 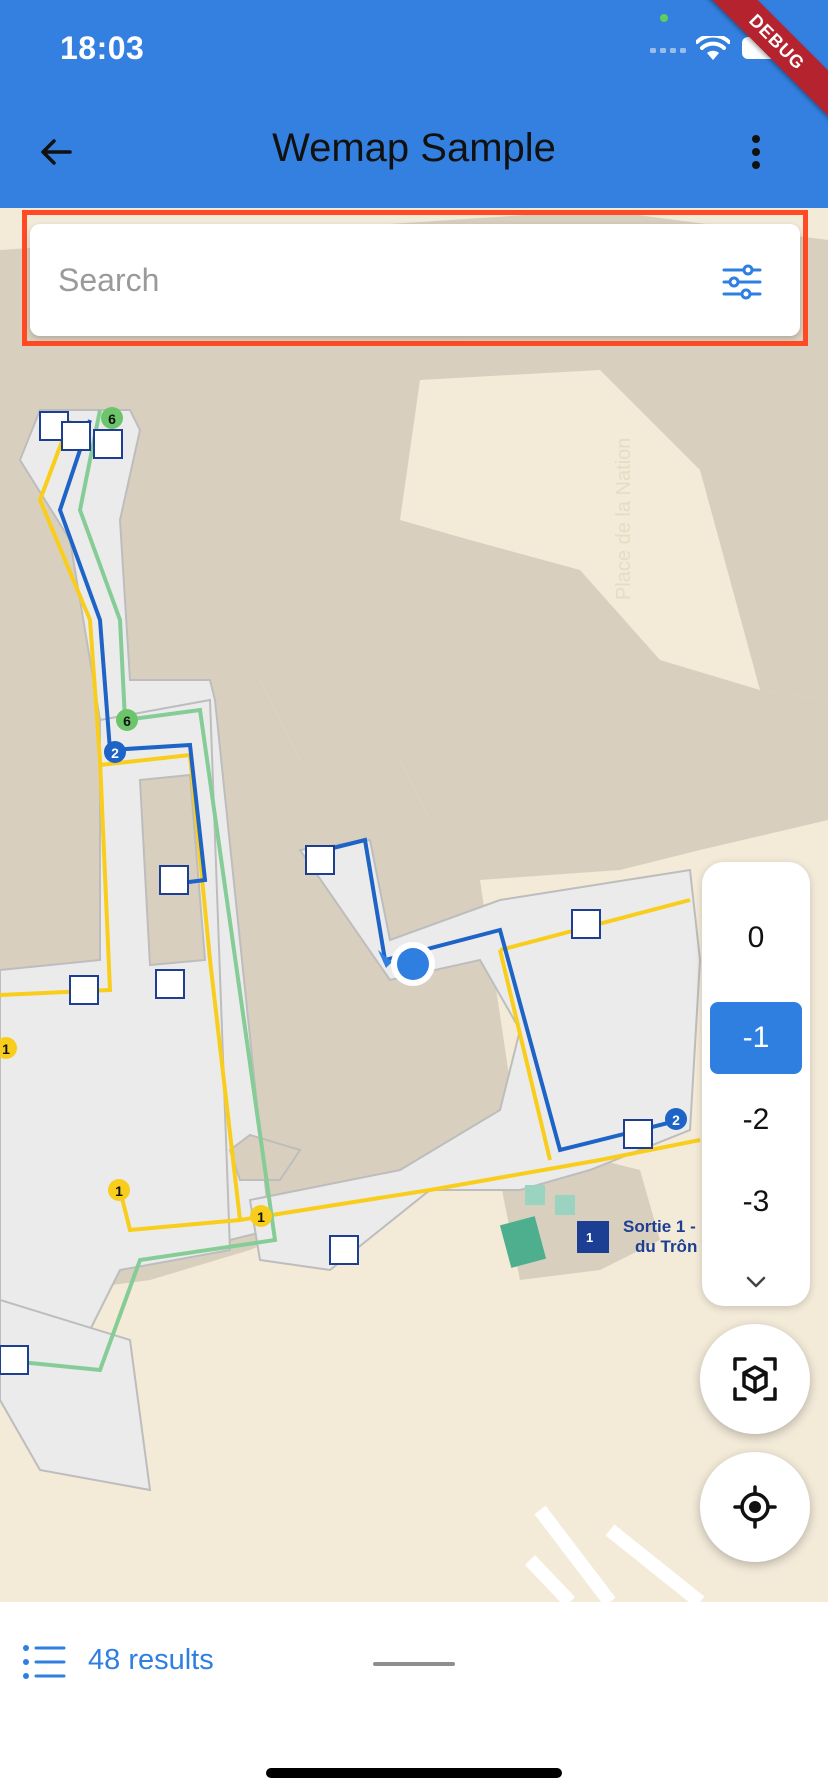 I want to click on search-bar, so click(x=415, y=280).